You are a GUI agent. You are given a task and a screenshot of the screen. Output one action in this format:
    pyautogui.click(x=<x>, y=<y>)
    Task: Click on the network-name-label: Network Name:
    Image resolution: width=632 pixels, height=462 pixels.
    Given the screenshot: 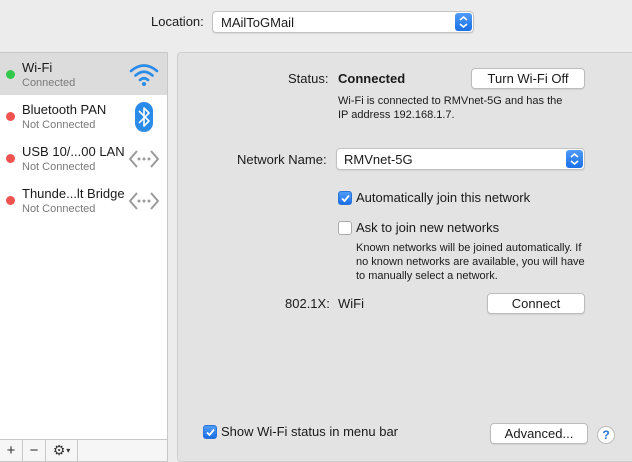 What is the action you would take?
    pyautogui.click(x=282, y=159)
    